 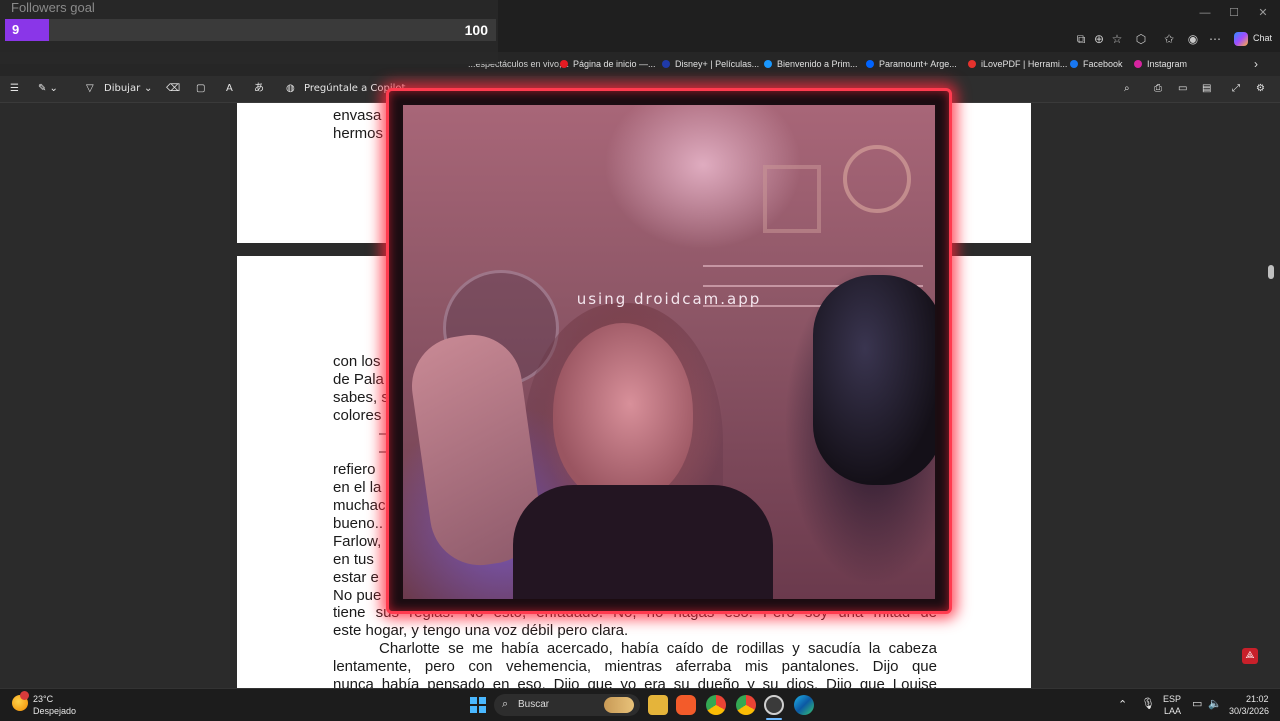 I want to click on instagram-icon, so click(x=1138, y=64).